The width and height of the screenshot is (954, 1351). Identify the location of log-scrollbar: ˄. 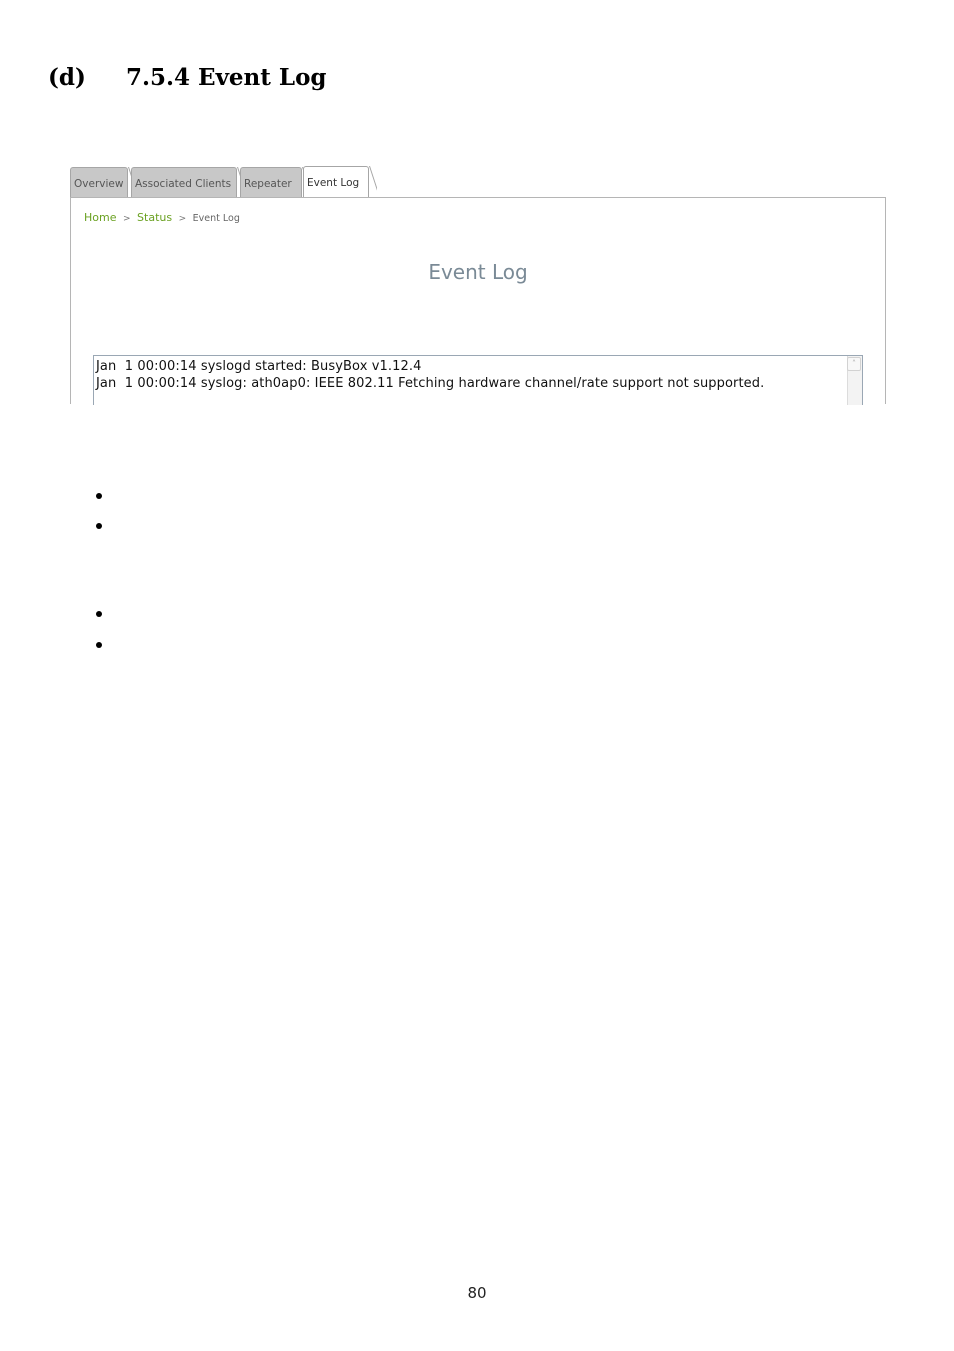
(854, 380).